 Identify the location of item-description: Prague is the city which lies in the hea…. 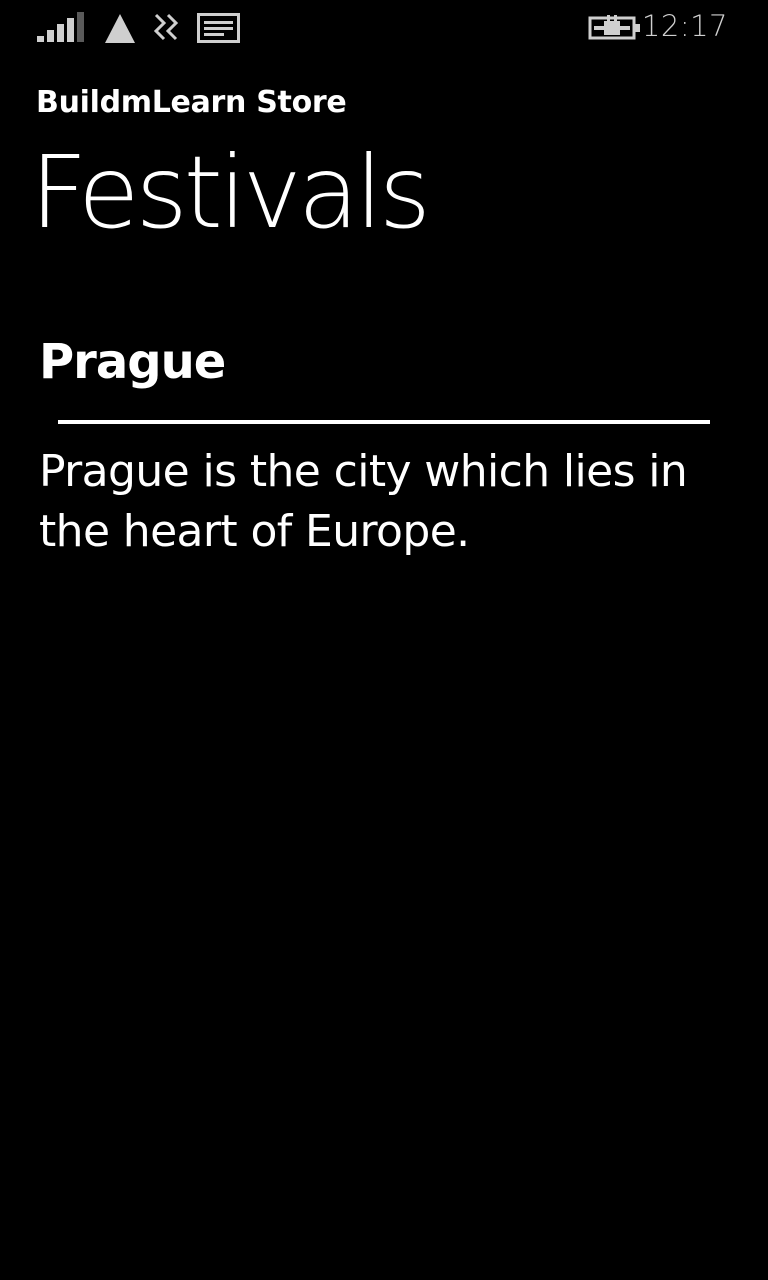
(363, 501).